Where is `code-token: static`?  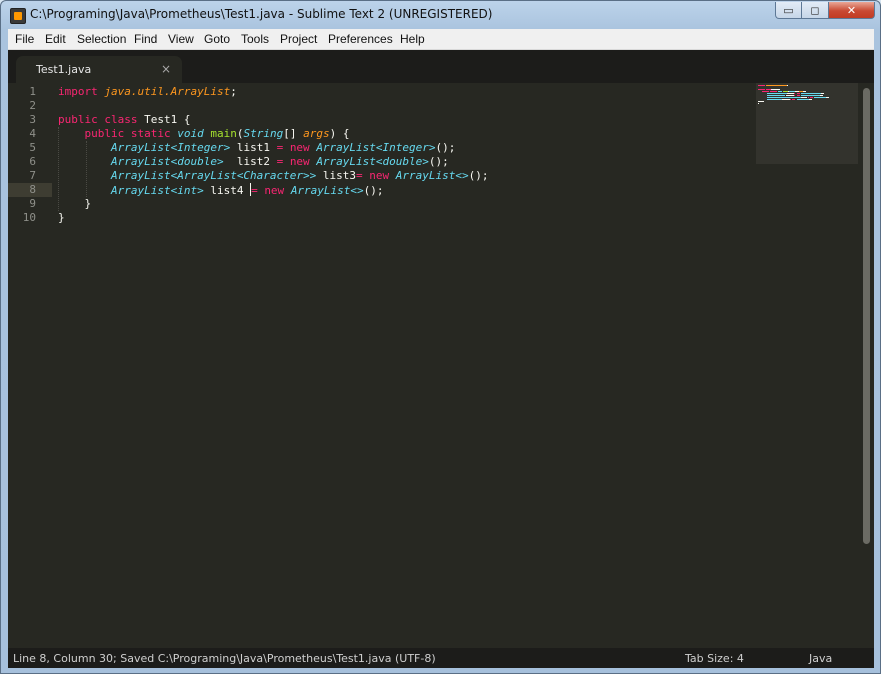 code-token: static is located at coordinates (150, 133).